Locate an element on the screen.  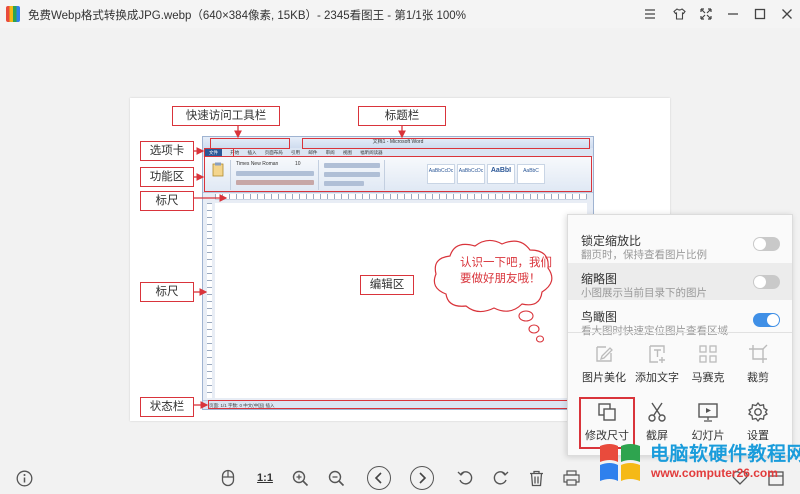
gear-icon is located at coordinates (758, 412).